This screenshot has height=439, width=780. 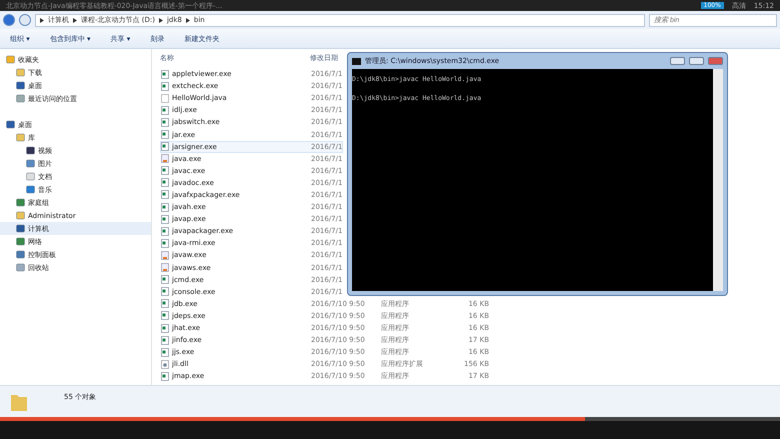 What do you see at coordinates (25, 20) in the screenshot?
I see `forward-button` at bounding box center [25, 20].